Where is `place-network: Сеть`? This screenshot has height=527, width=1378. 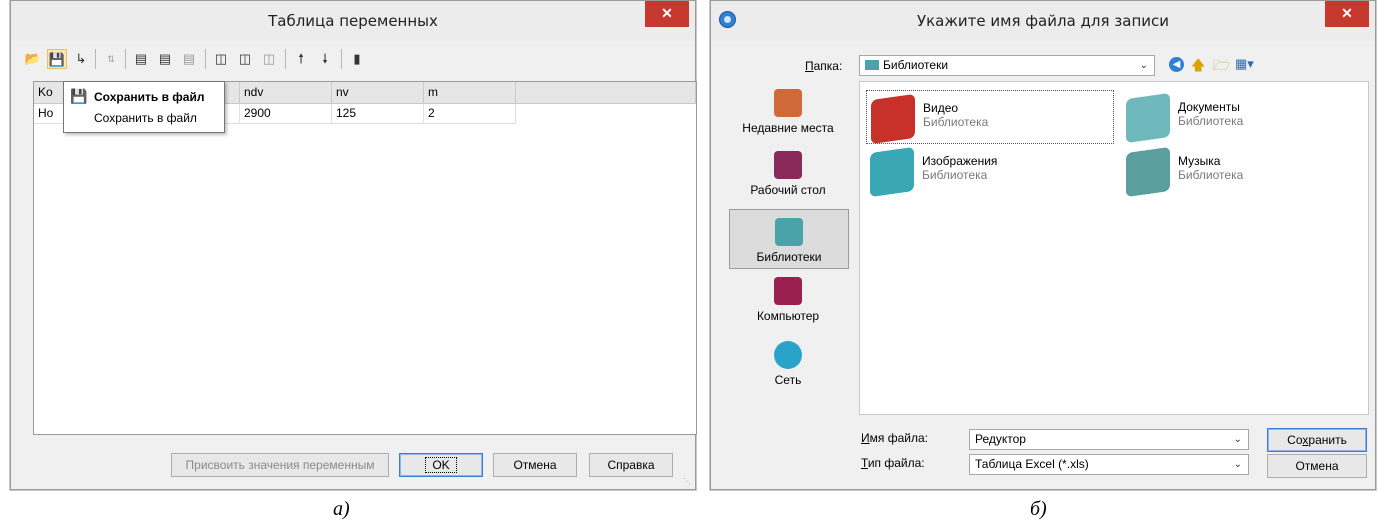 place-network: Сеть is located at coordinates (788, 369).